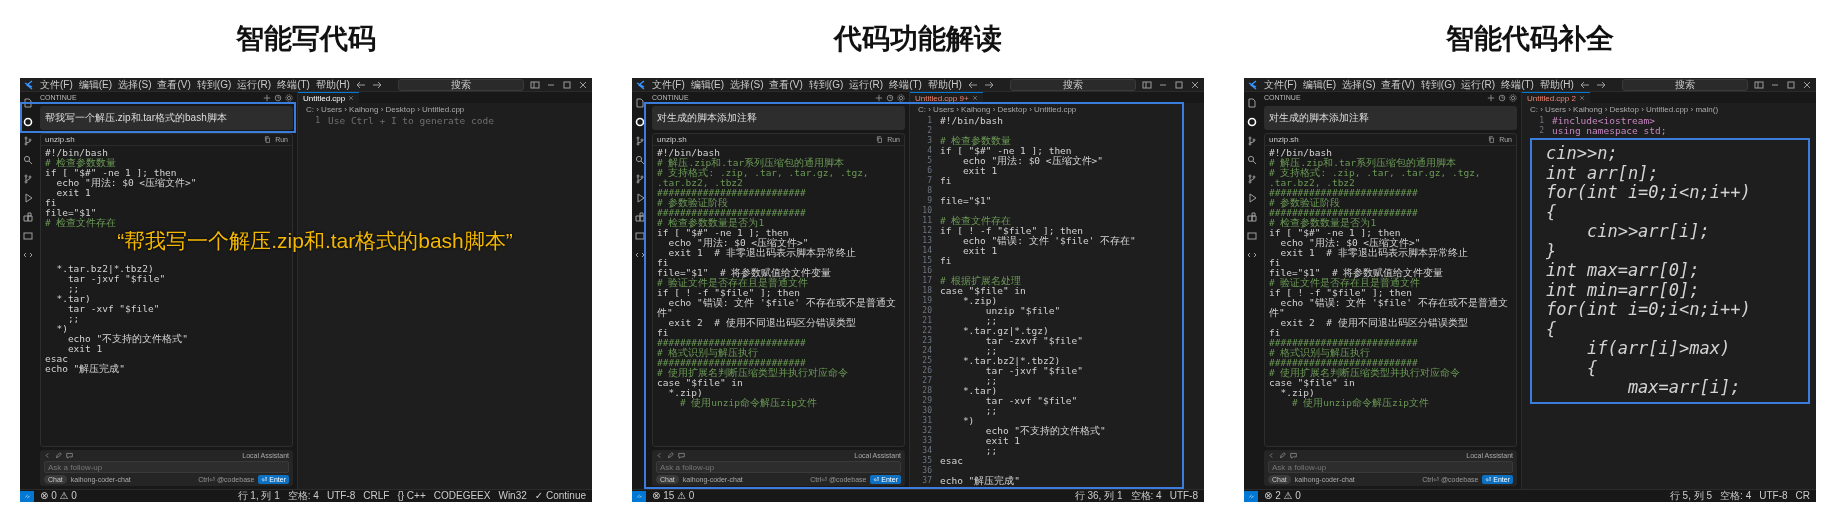 The height and width of the screenshot is (508, 1836). Describe the element at coordinates (946, 97) in the screenshot. I see `editor-tab: Untitled.cpp 9+` at that location.